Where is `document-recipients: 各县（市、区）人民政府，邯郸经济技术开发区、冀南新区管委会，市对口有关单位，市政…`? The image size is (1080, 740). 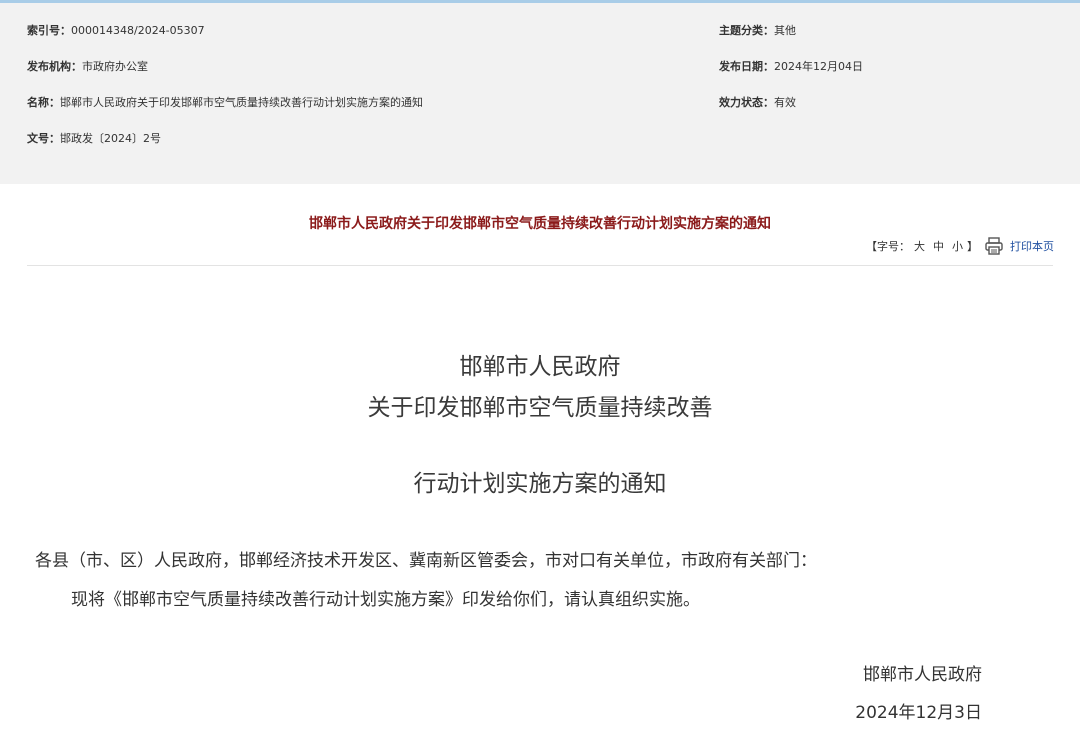
document-recipients: 各县（市、区）人民政府，邯郸经济技术开发区、冀南新区管委会，市对口有关单位，市政… is located at coordinates (426, 561).